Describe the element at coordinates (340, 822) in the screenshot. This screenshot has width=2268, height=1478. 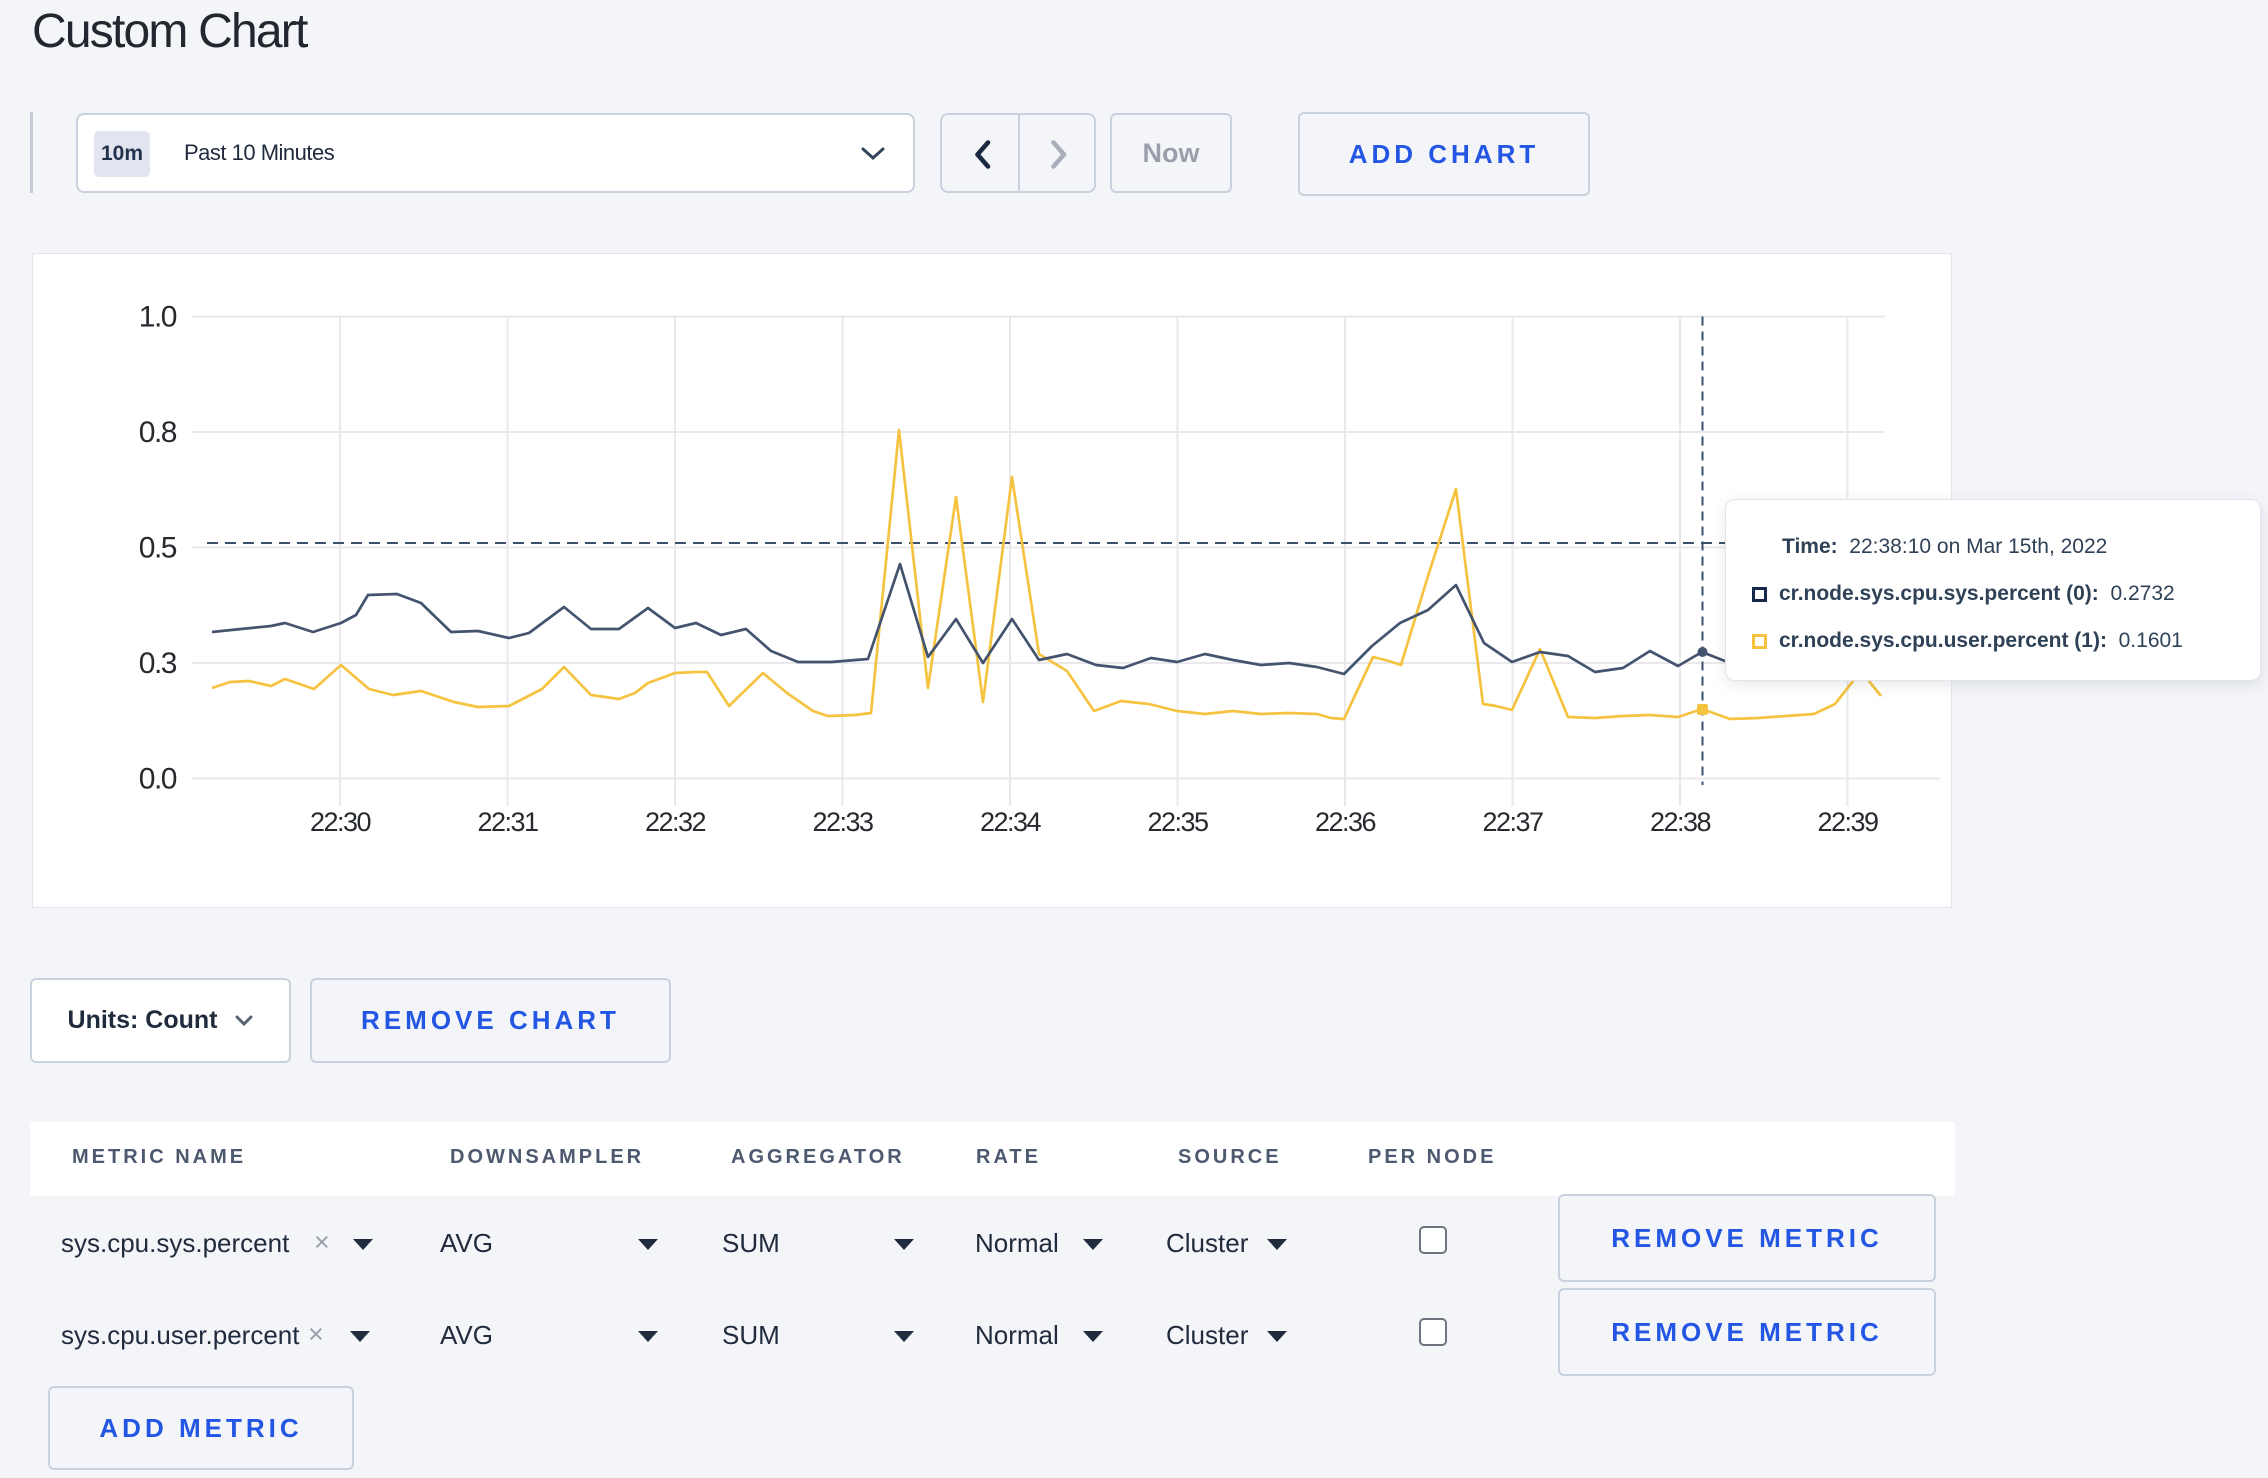
I see `svg-text: 22:30` at that location.